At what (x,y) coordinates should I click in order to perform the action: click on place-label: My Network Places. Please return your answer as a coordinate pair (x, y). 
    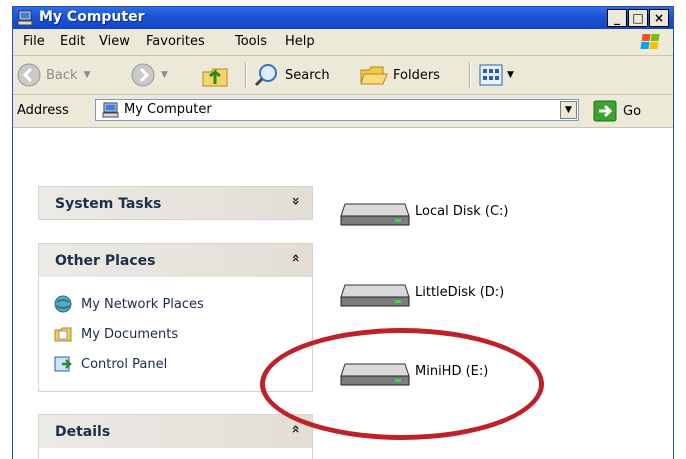
    Looking at the image, I should click on (142, 304).